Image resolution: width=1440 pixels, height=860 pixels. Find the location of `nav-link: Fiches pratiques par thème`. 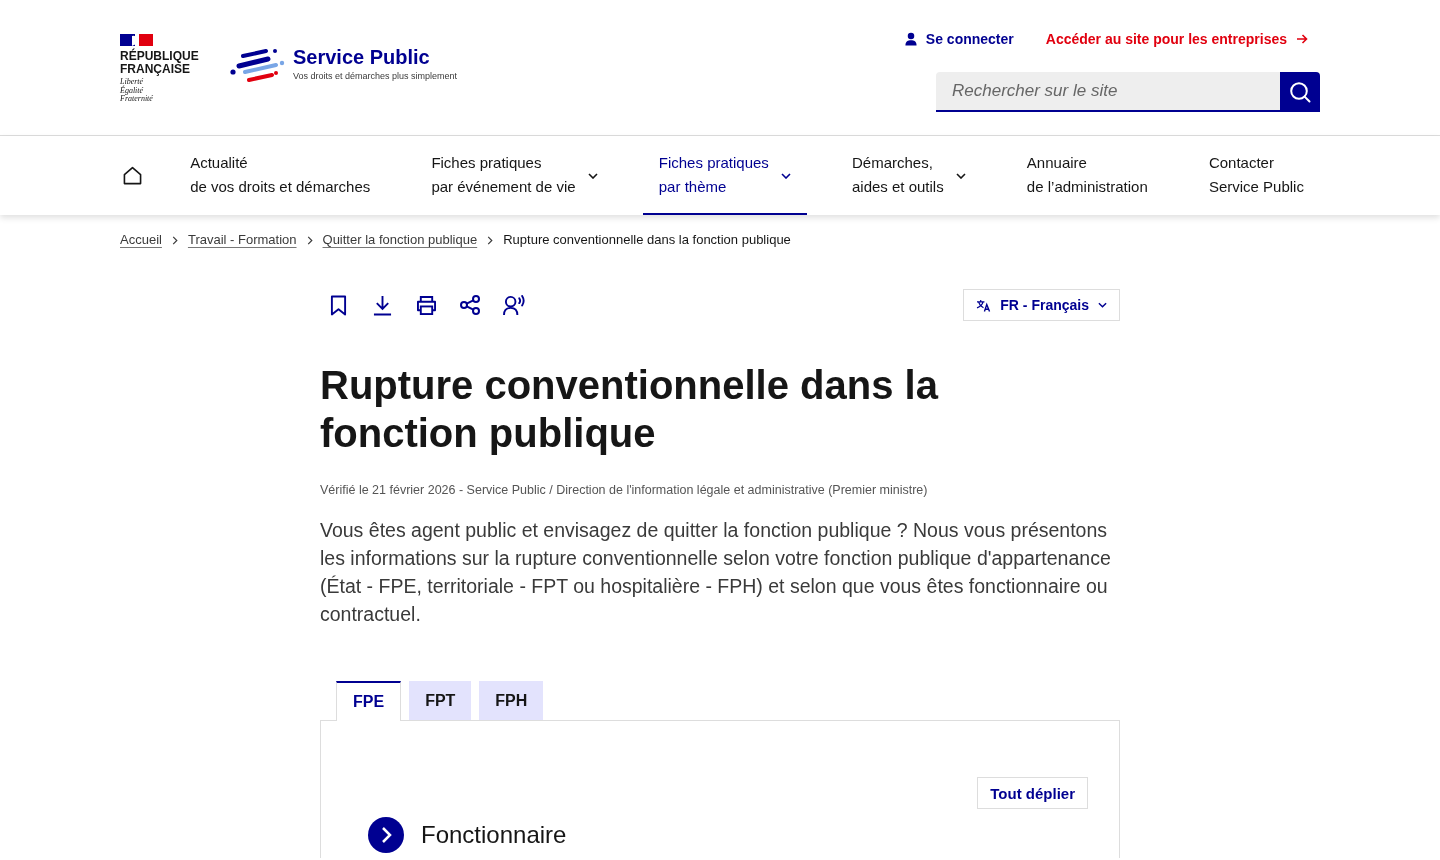

nav-link: Fiches pratiques par thème is located at coordinates (724, 175).